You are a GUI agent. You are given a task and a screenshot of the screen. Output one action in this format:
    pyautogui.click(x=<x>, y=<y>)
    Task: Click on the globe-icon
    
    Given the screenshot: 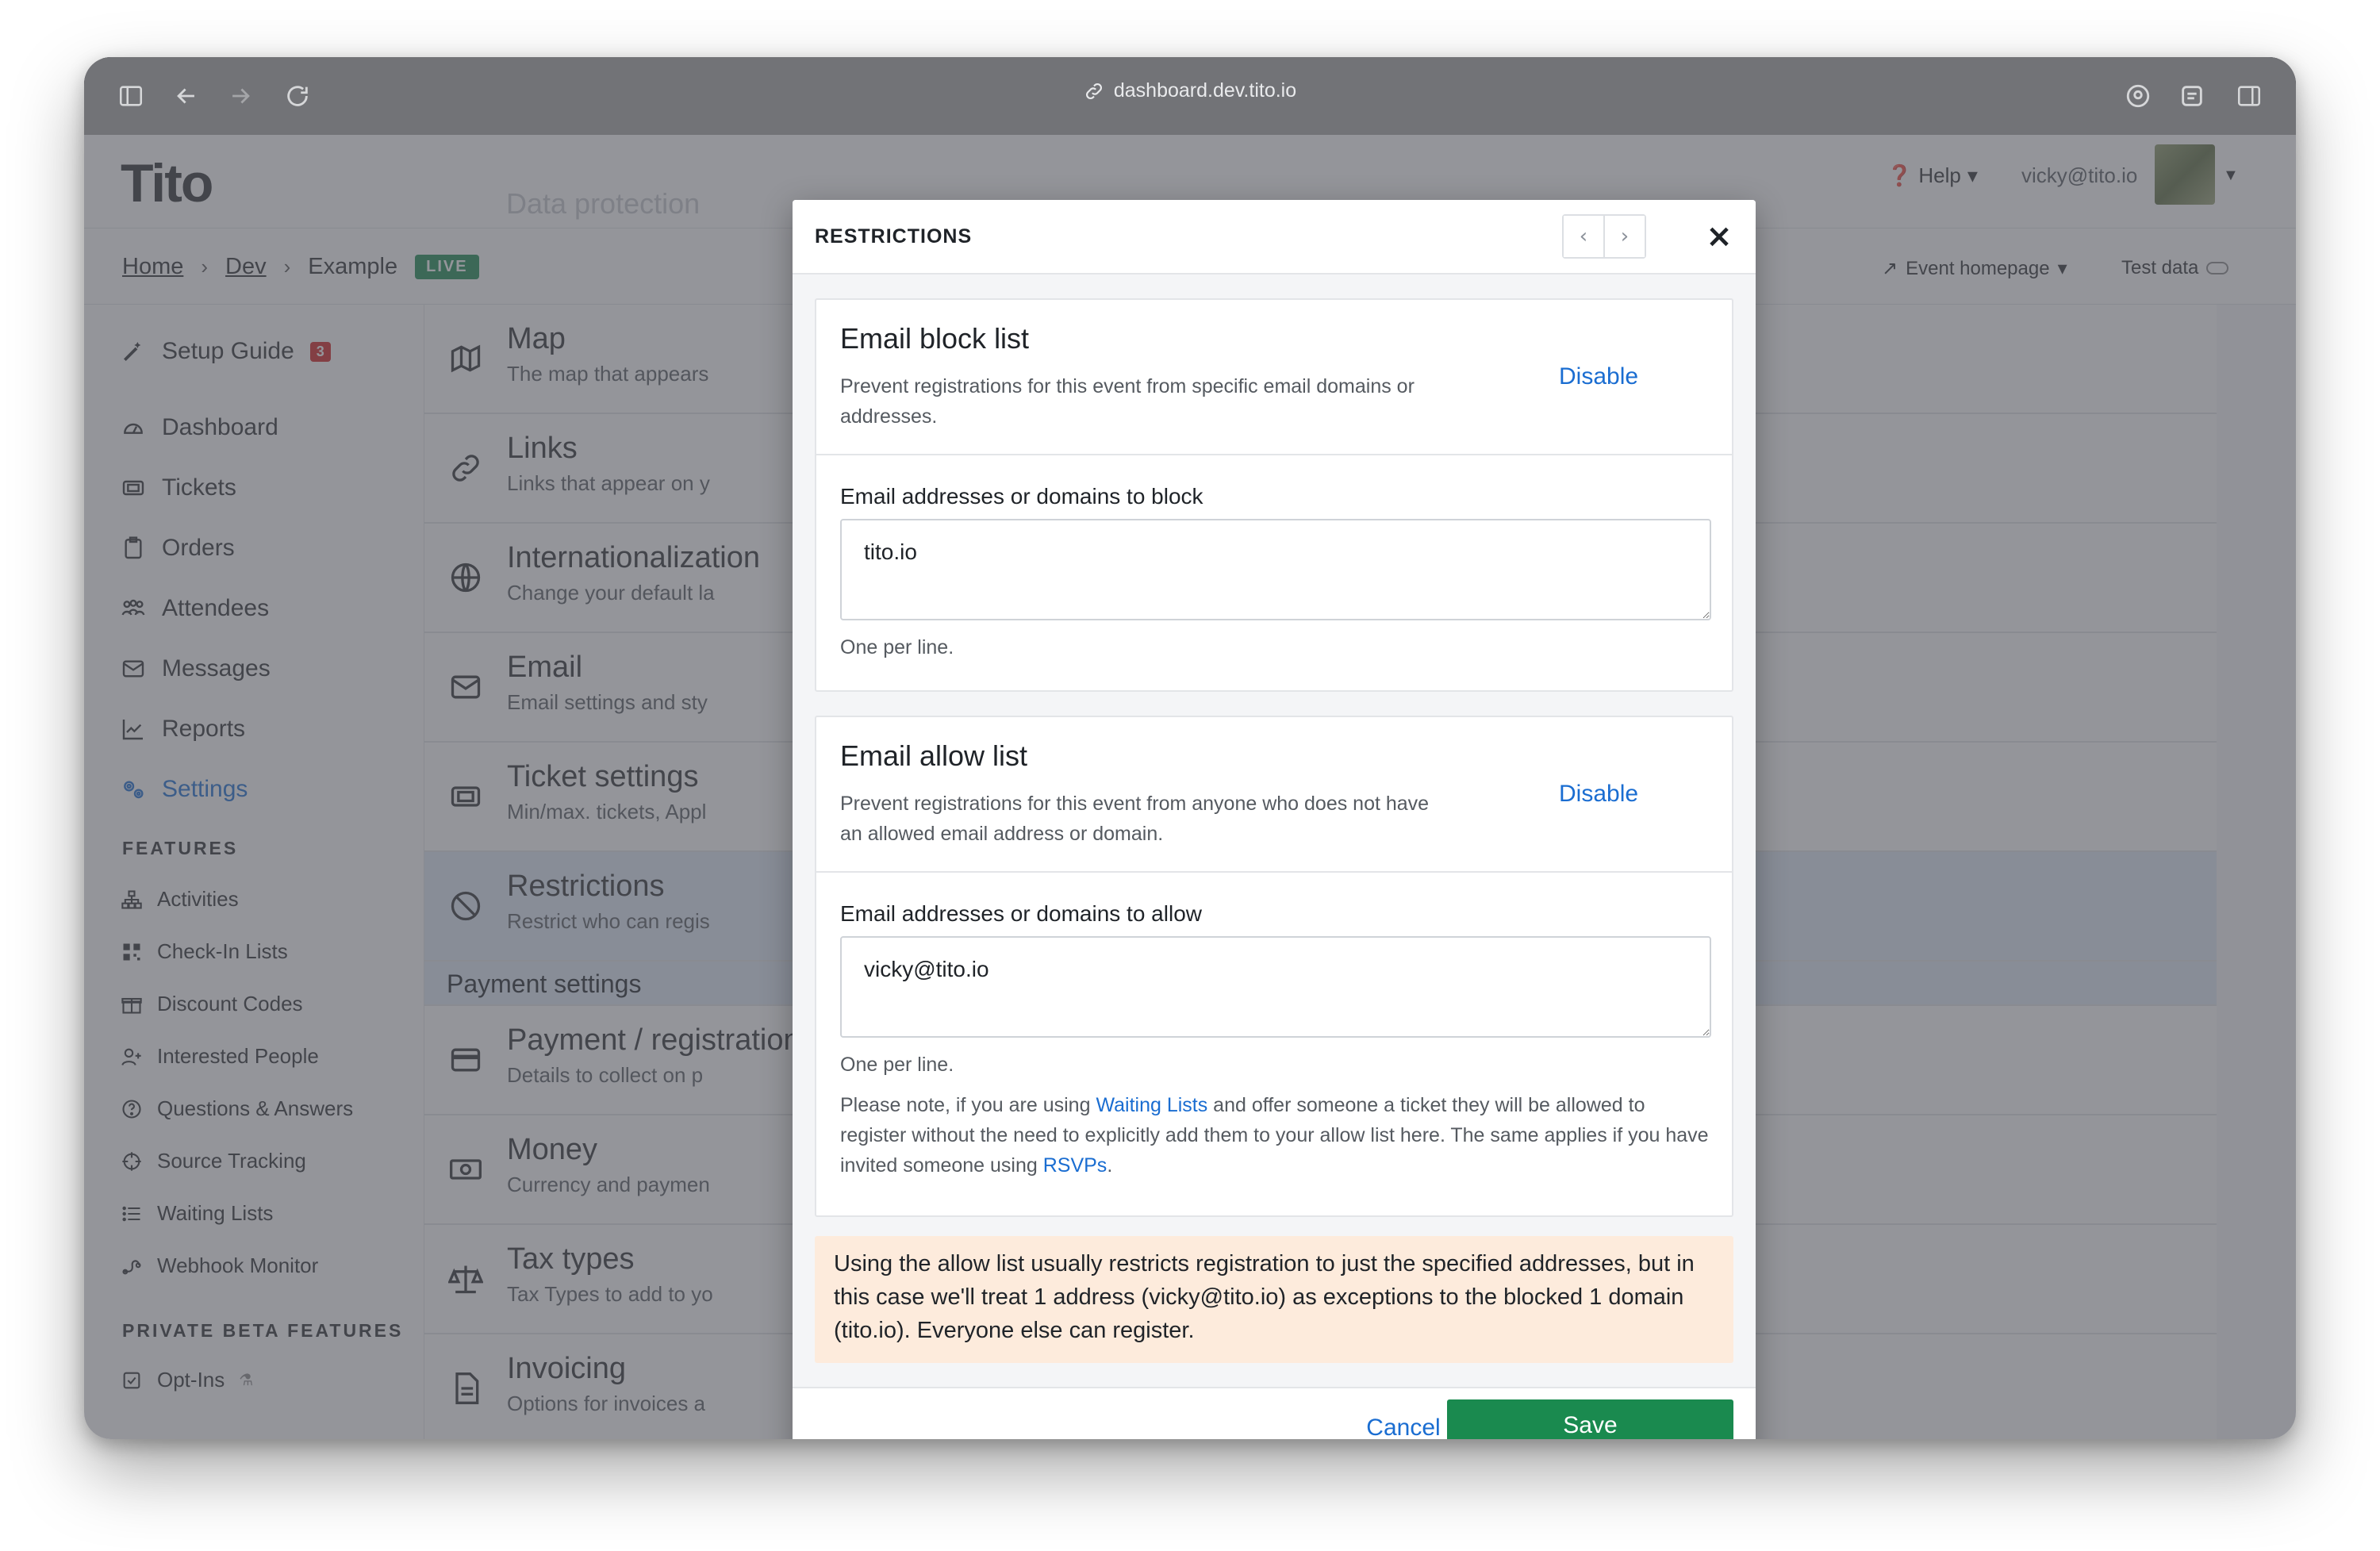 What is the action you would take?
    pyautogui.click(x=466, y=577)
    